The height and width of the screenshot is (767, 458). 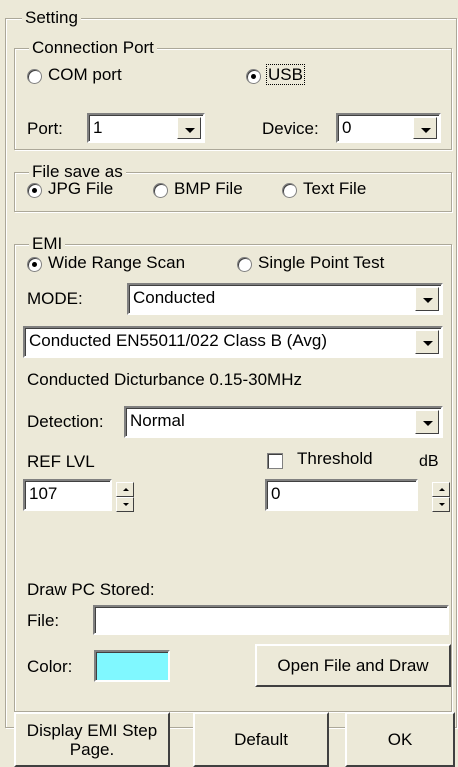 I want to click on device-dropdown: 0, so click(x=388, y=128).